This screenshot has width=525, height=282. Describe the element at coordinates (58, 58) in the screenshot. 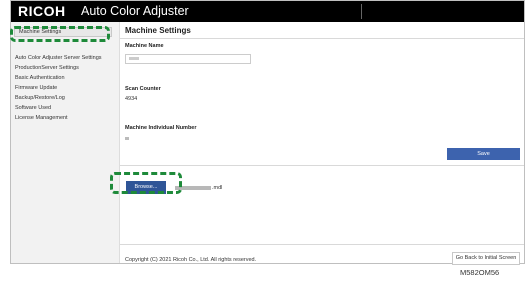

I see `sidebar-item-auto-color-adjuster-server-settings: Auto Color Adjuster Server Settings` at that location.